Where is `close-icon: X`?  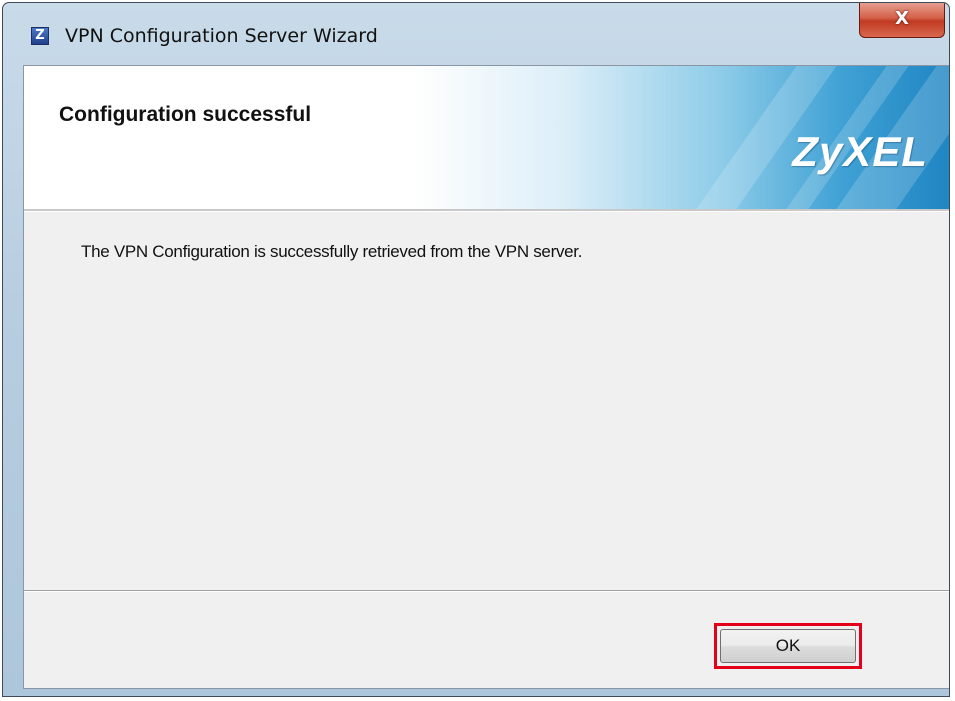 close-icon: X is located at coordinates (902, 18).